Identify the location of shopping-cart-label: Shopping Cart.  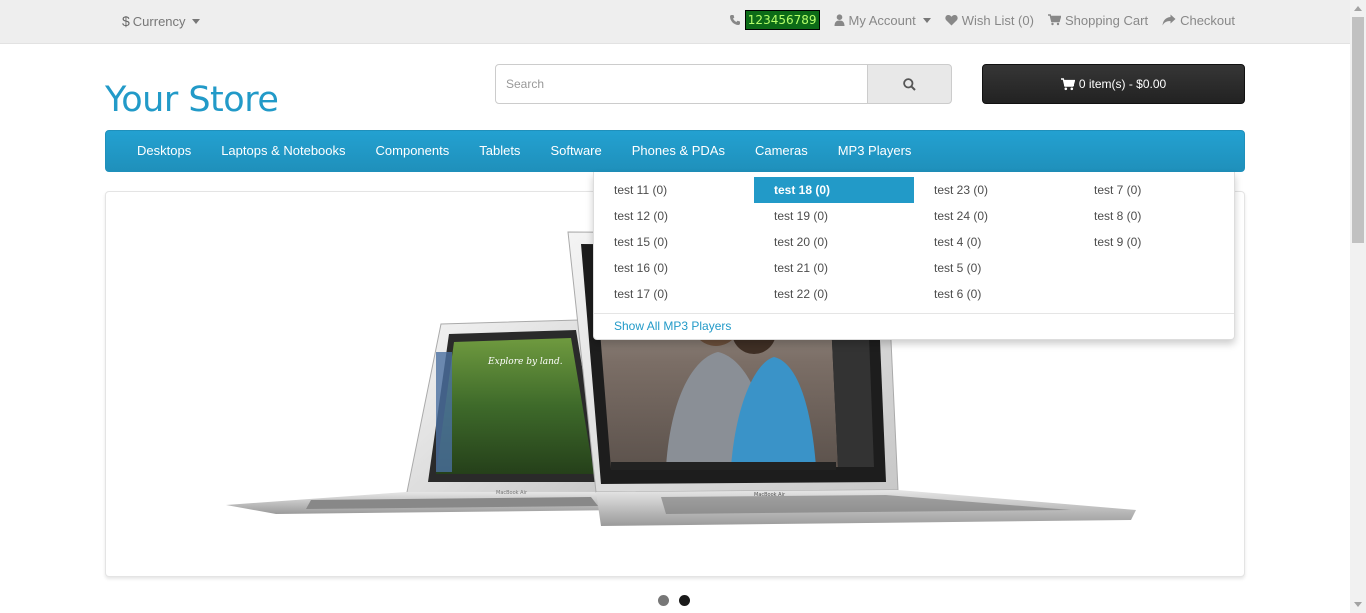
(1106, 20).